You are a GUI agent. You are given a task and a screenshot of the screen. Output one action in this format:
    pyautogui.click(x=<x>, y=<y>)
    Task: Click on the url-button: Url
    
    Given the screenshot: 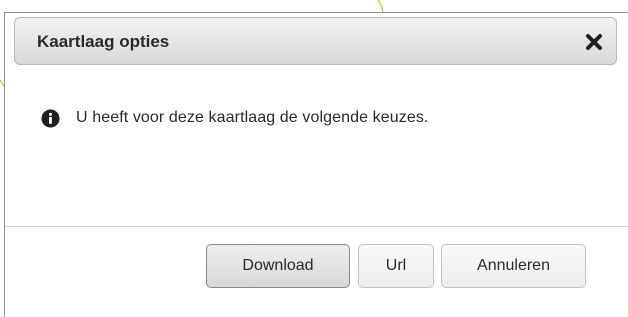 What is the action you would take?
    pyautogui.click(x=396, y=266)
    